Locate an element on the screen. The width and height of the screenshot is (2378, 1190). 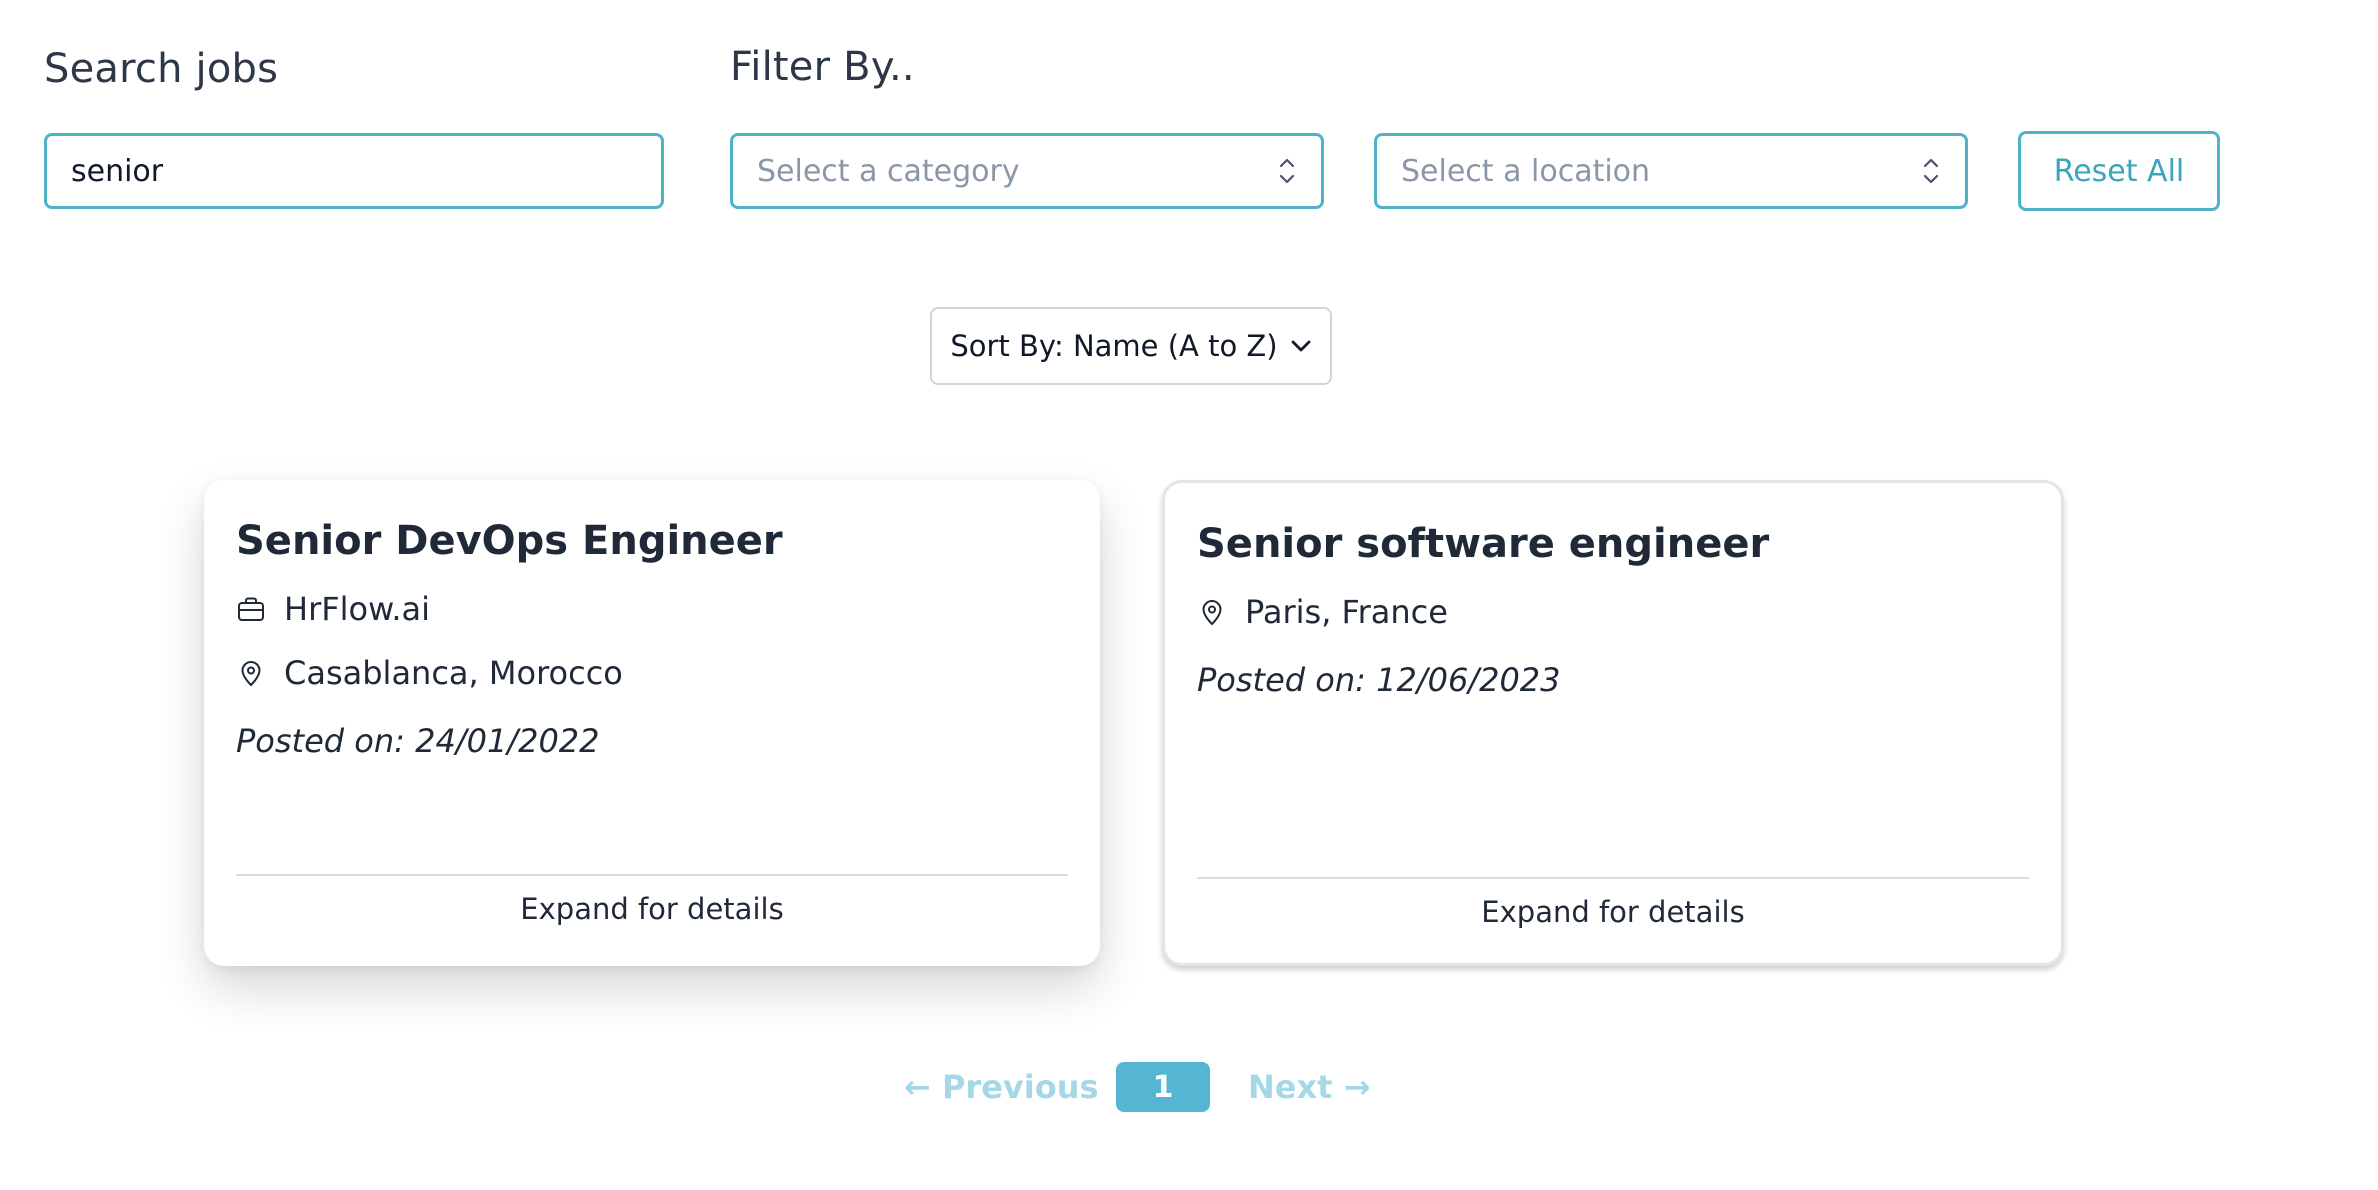
search-jobs-label: Search jobs is located at coordinates (161, 69).